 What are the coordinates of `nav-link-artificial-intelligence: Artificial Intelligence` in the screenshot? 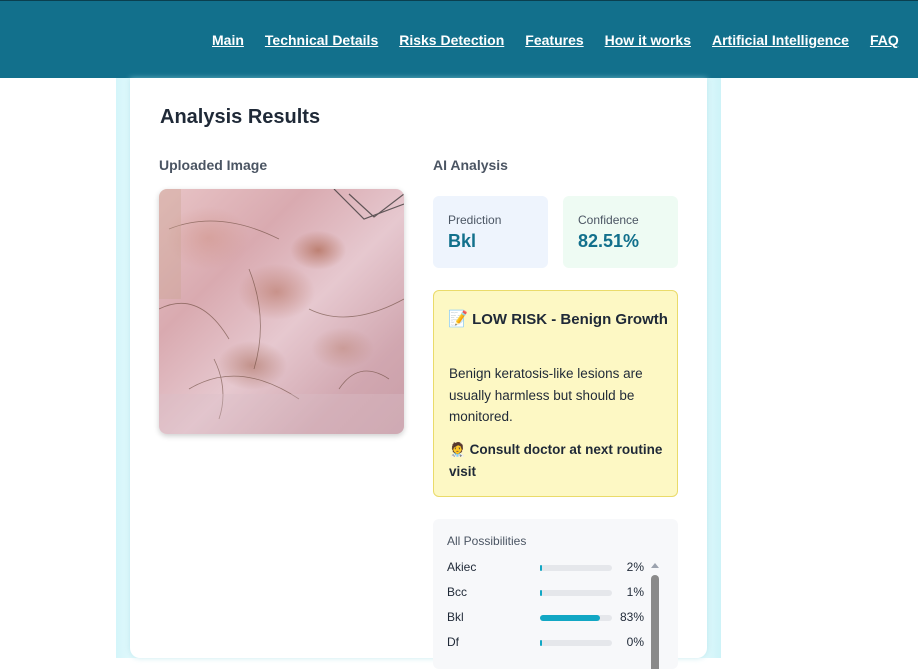 It's located at (780, 40).